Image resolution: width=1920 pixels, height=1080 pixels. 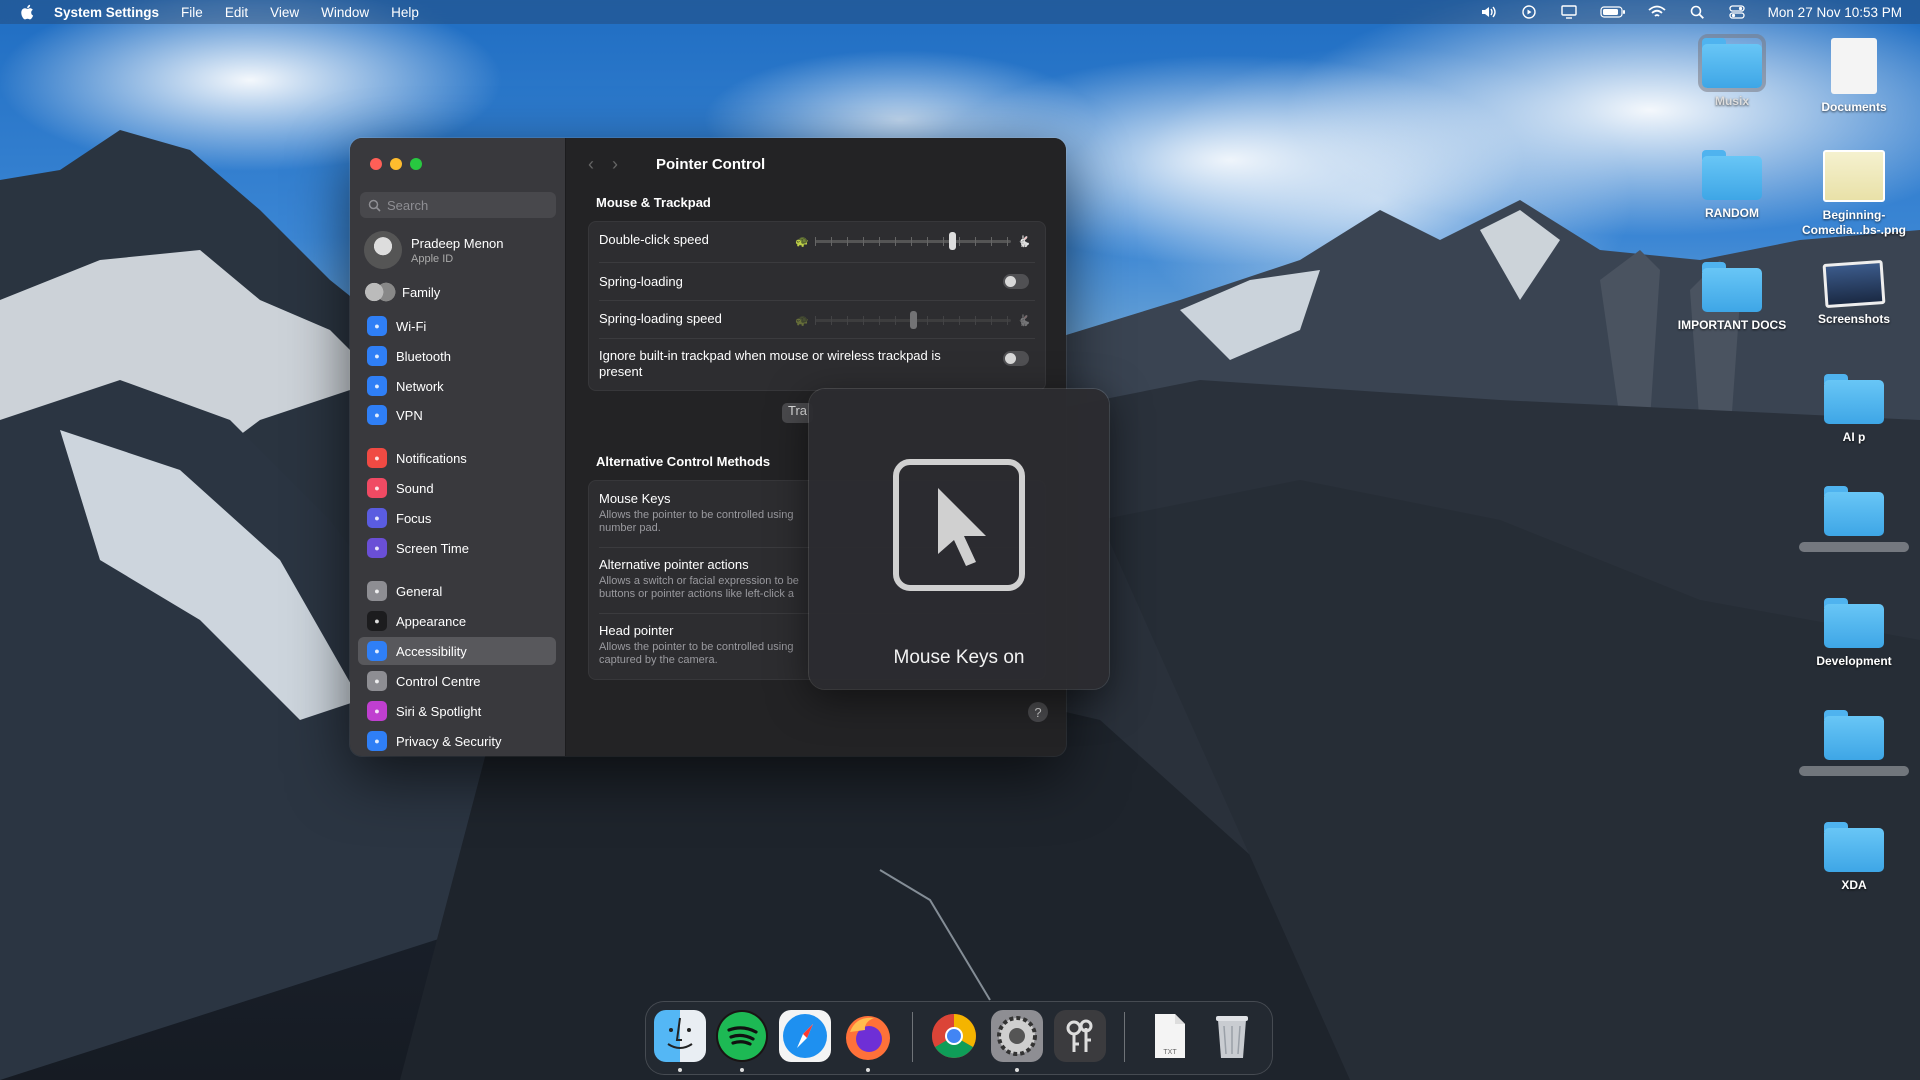 What do you see at coordinates (805, 1036) in the screenshot?
I see `safari-icon` at bounding box center [805, 1036].